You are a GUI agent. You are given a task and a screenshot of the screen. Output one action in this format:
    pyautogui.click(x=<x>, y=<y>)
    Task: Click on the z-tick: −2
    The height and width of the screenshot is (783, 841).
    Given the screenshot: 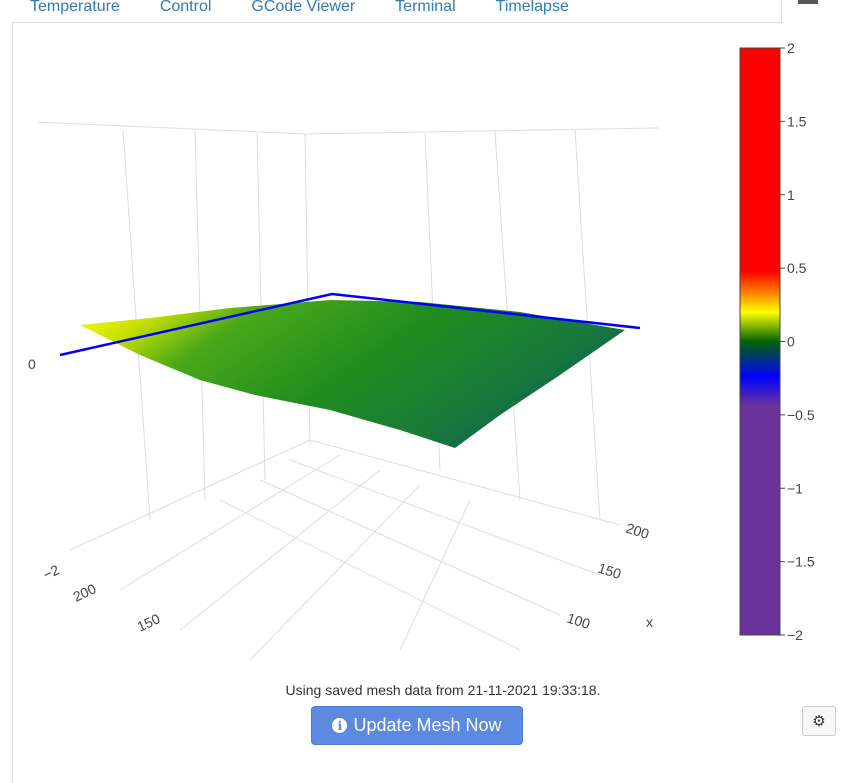 What is the action you would take?
    pyautogui.click(x=51, y=571)
    